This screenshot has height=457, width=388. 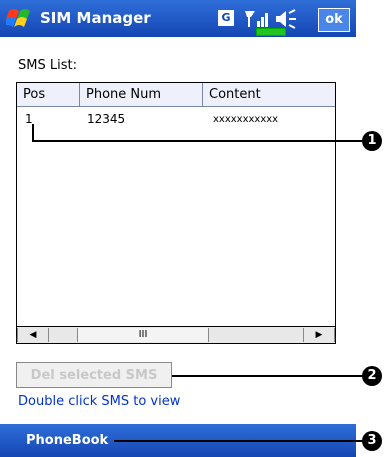 I want to click on network-type-icon: G, so click(x=226, y=18).